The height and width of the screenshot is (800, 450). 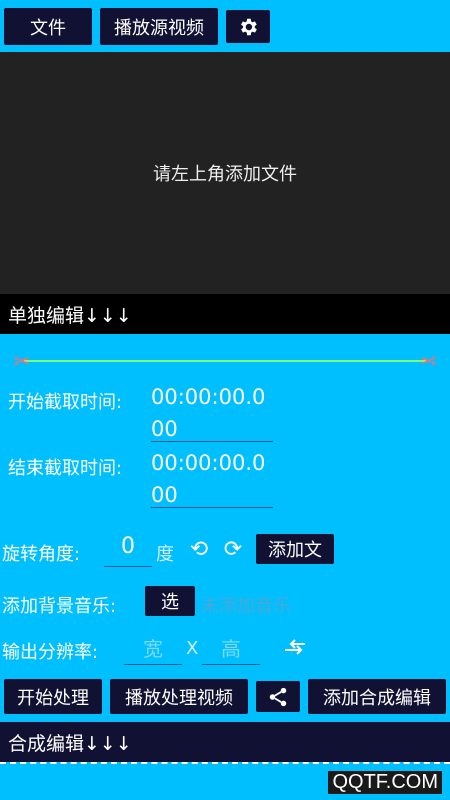 What do you see at coordinates (192, 648) in the screenshot?
I see `resolution-separator: X` at bounding box center [192, 648].